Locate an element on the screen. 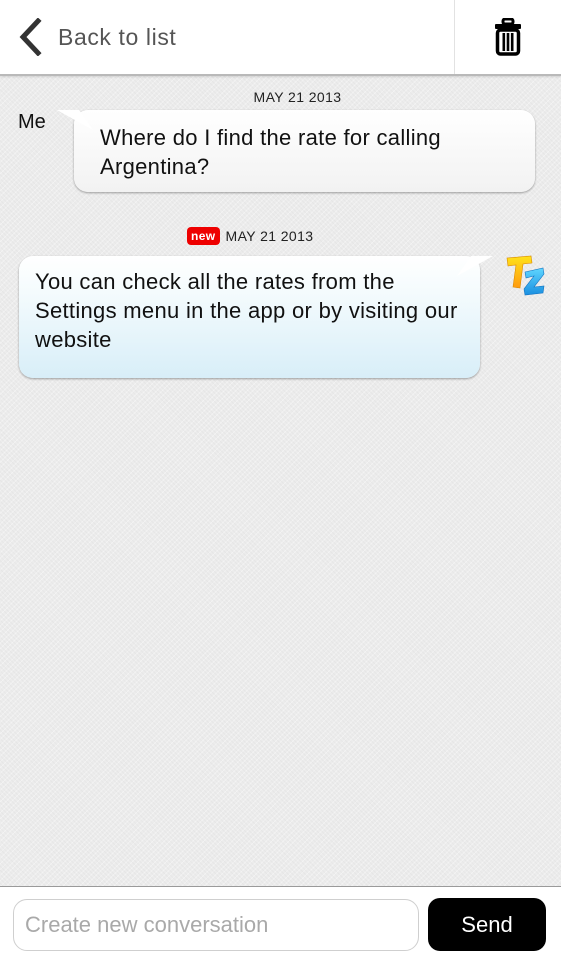  compose-bar: Send is located at coordinates (280, 923).